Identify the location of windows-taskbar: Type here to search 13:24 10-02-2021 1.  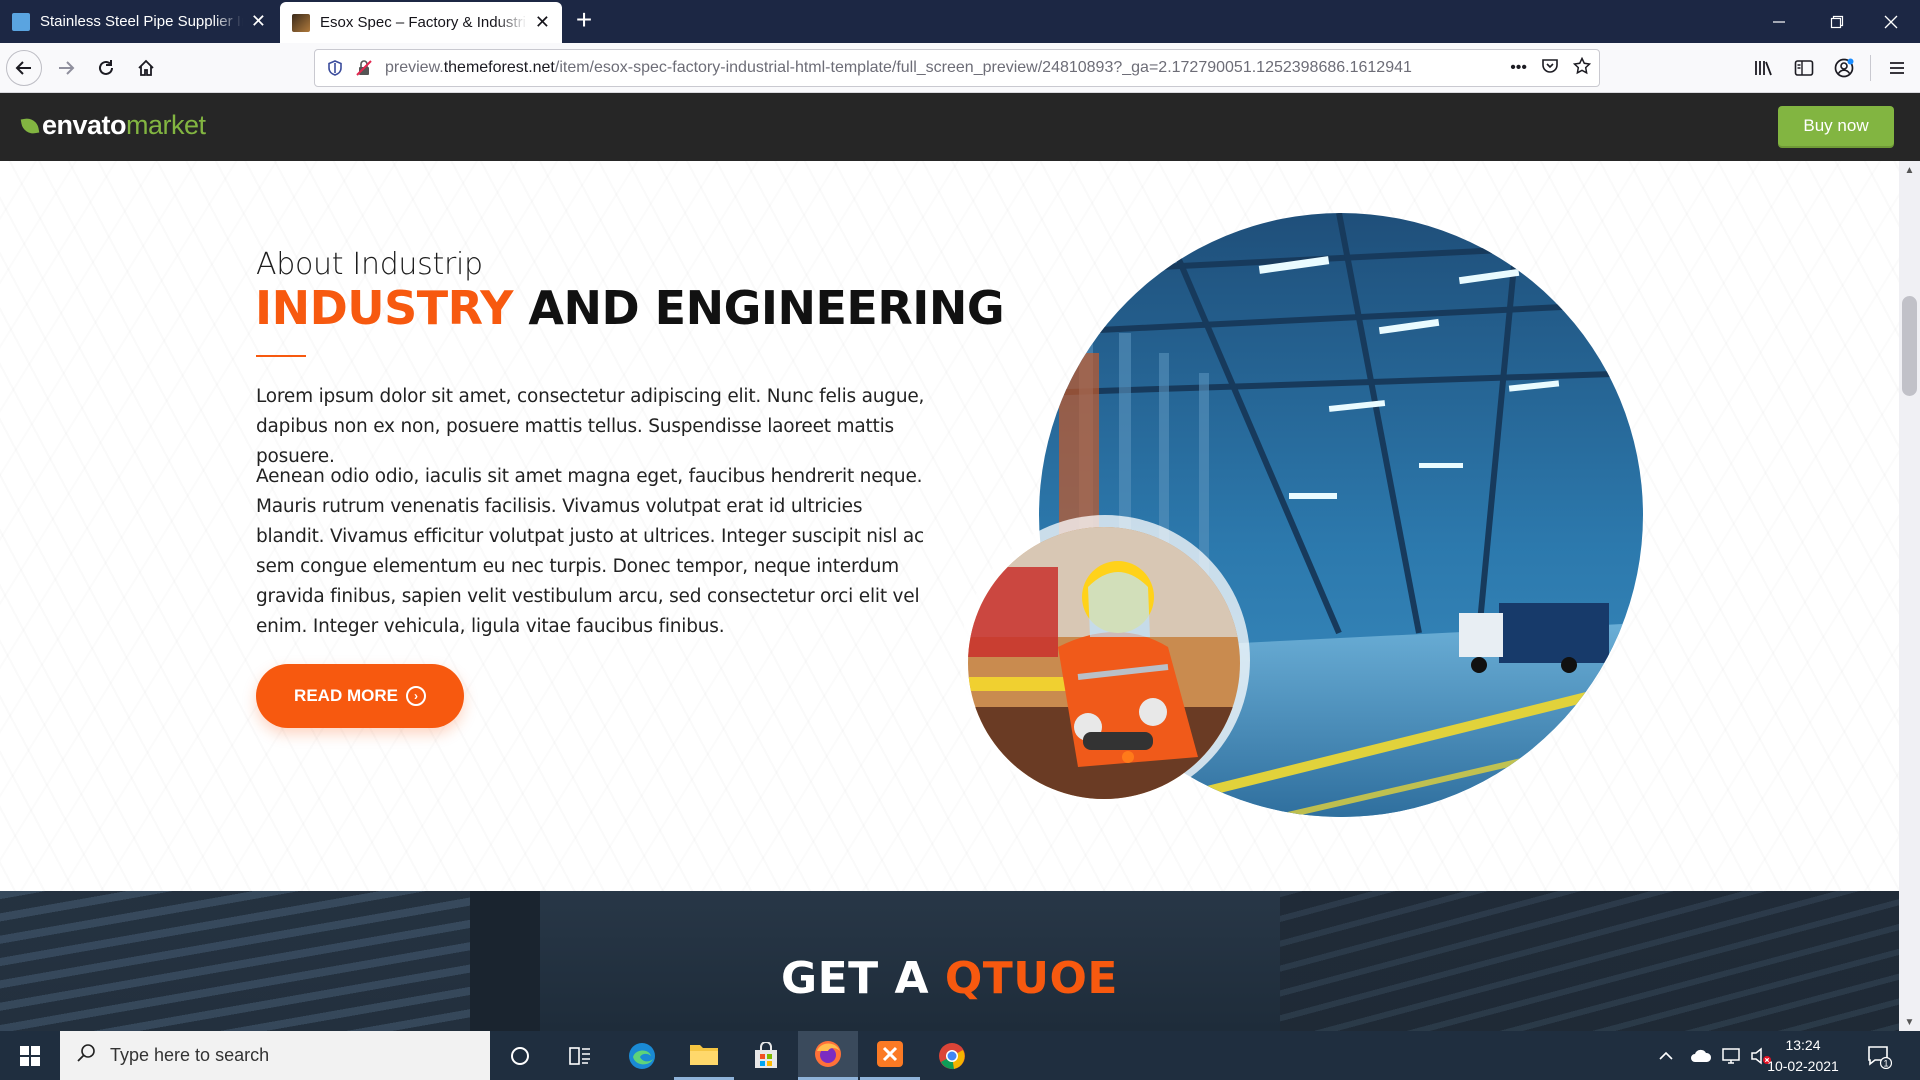
(960, 1055).